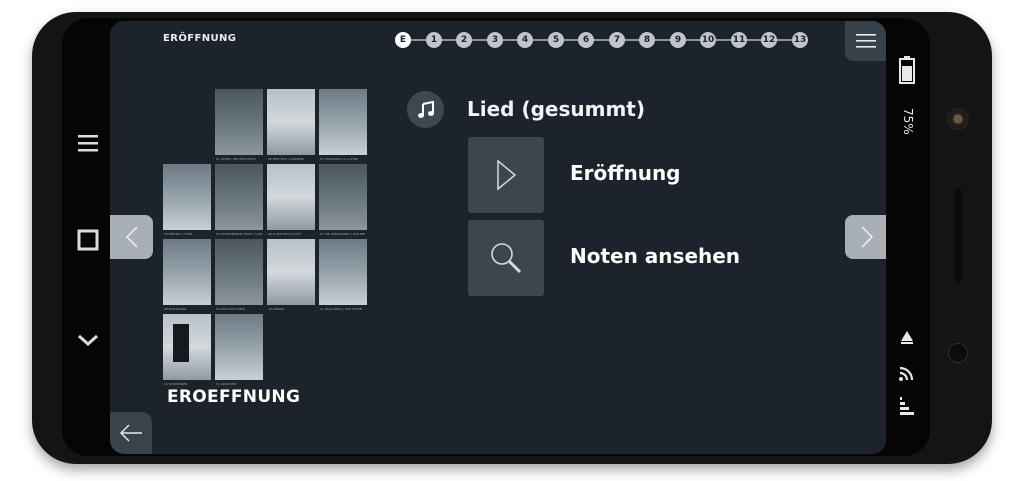 Image resolution: width=1024 pixels, height=481 pixels. I want to click on step-navigation: E 1 2 3 4 5 6 7 8 9 10 11 12 13, so click(603, 40).